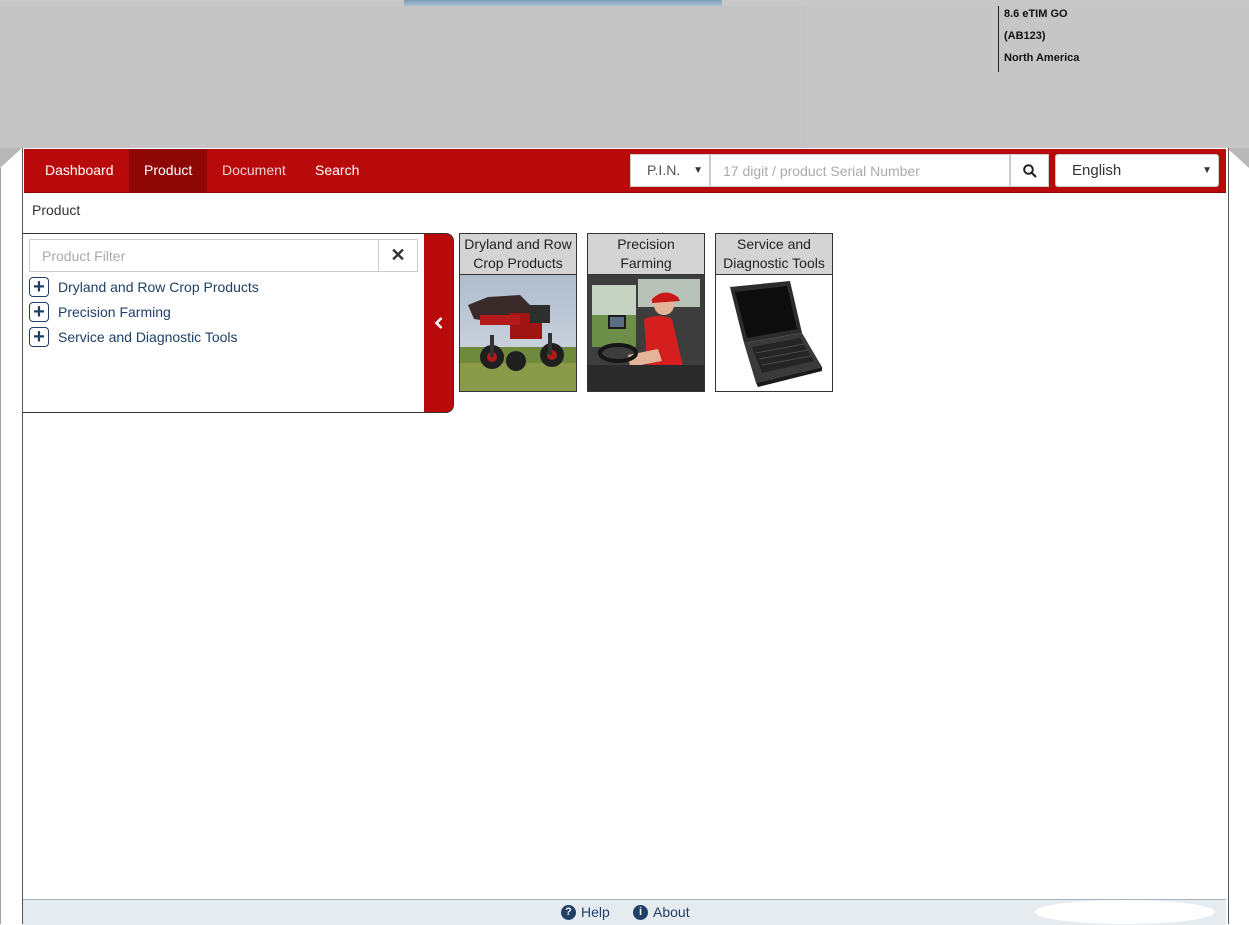 The width and height of the screenshot is (1249, 925). Describe the element at coordinates (1137, 170) in the screenshot. I see `language-select: English ▼` at that location.